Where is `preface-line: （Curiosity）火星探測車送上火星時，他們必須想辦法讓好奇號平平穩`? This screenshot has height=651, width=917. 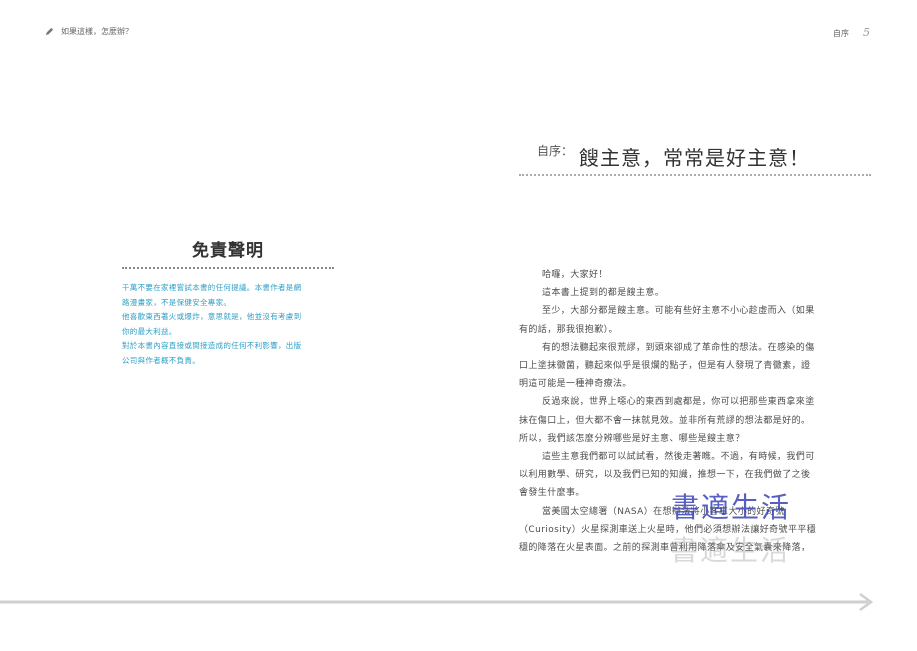
preface-line: （Curiosity）火星探測車送上火星時，他們必須想辦法讓好奇號平平穩 is located at coordinates (668, 529).